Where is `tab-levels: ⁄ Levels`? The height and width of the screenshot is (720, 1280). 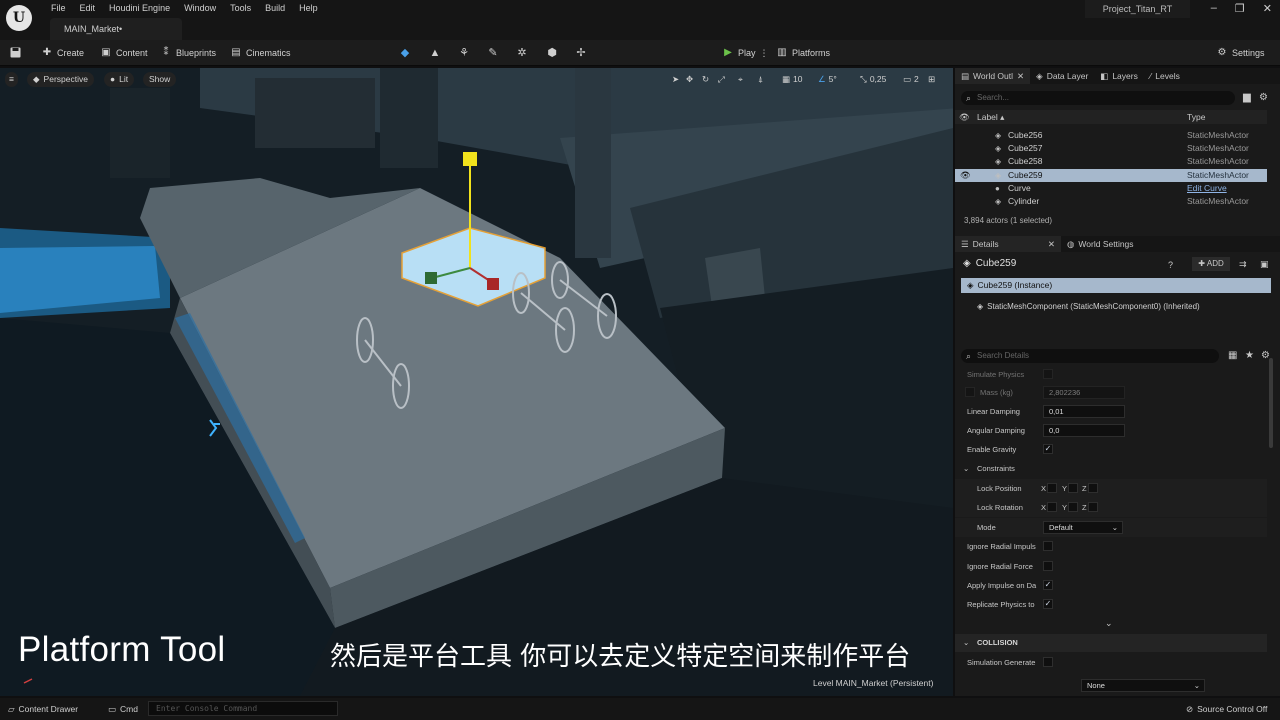
tab-levels: ⁄ Levels is located at coordinates (1165, 76).